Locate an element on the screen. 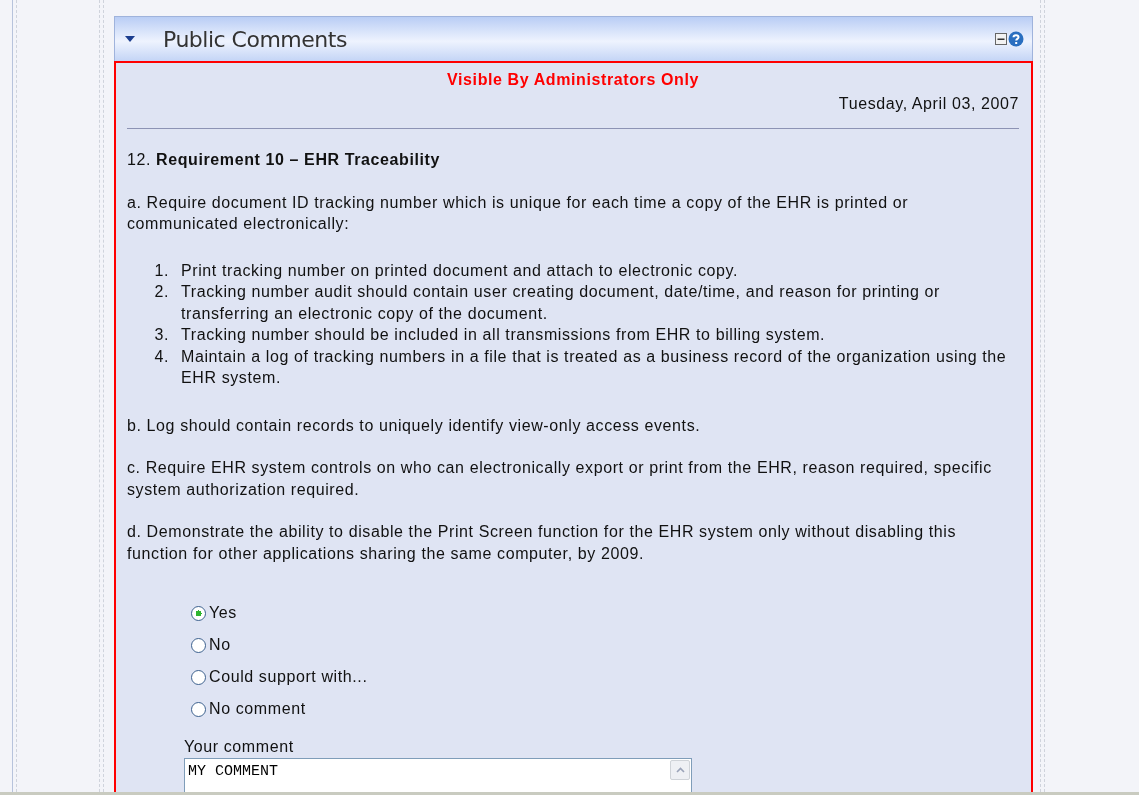  option-label: No comment is located at coordinates (257, 709).